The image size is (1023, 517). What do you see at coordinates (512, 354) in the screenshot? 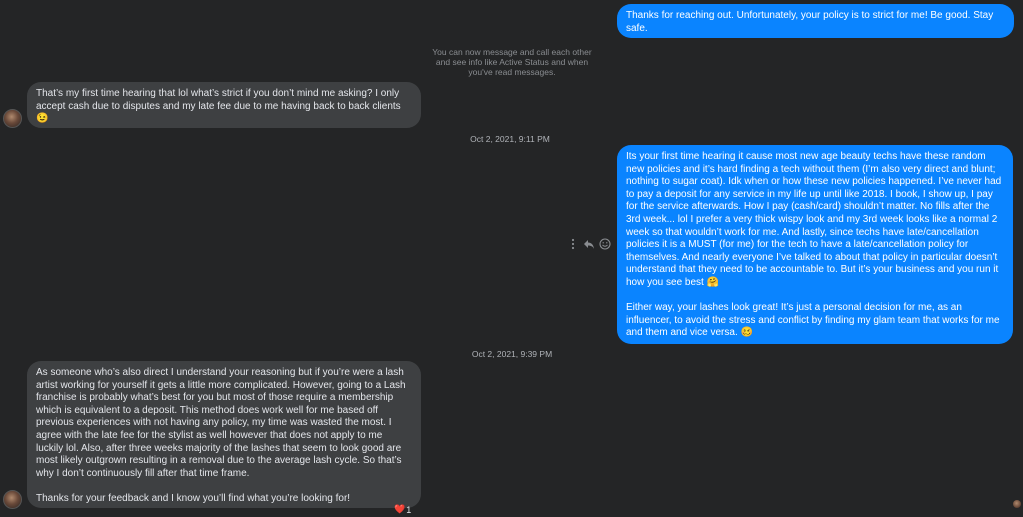
I see `timestamp: Oct 2, 2021, 9:39 PM` at bounding box center [512, 354].